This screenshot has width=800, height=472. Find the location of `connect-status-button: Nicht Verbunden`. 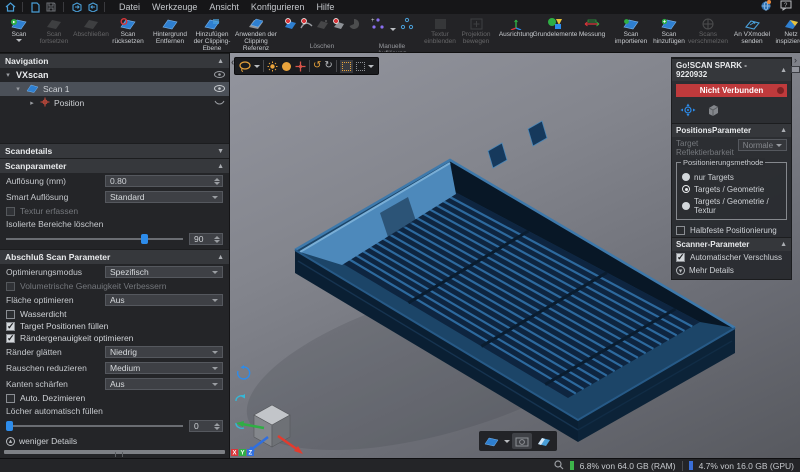

connect-status-button: Nicht Verbunden is located at coordinates (731, 90).